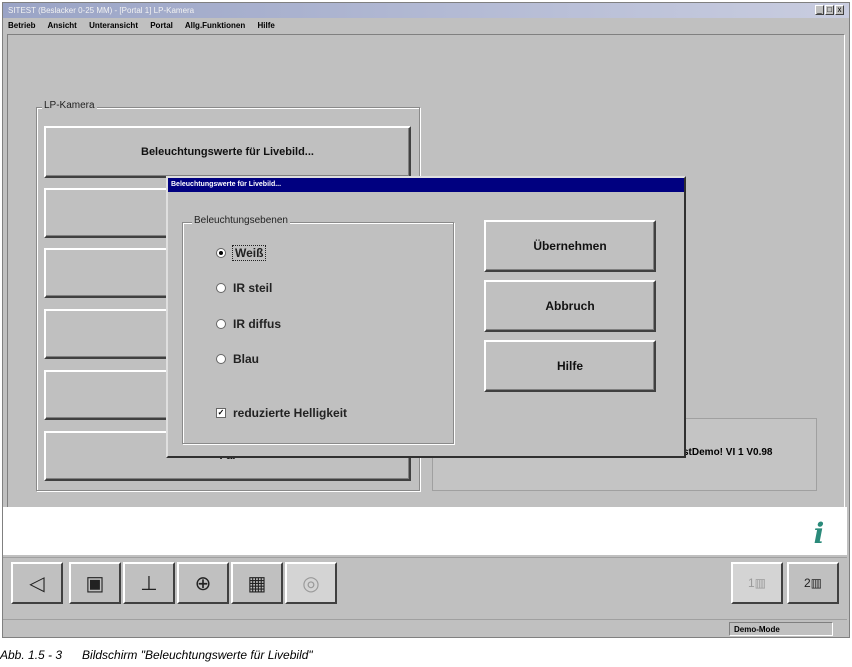  Describe the element at coordinates (241, 220) in the screenshot. I see `illumination-levels-title: Beleuchtungsebenen` at that location.